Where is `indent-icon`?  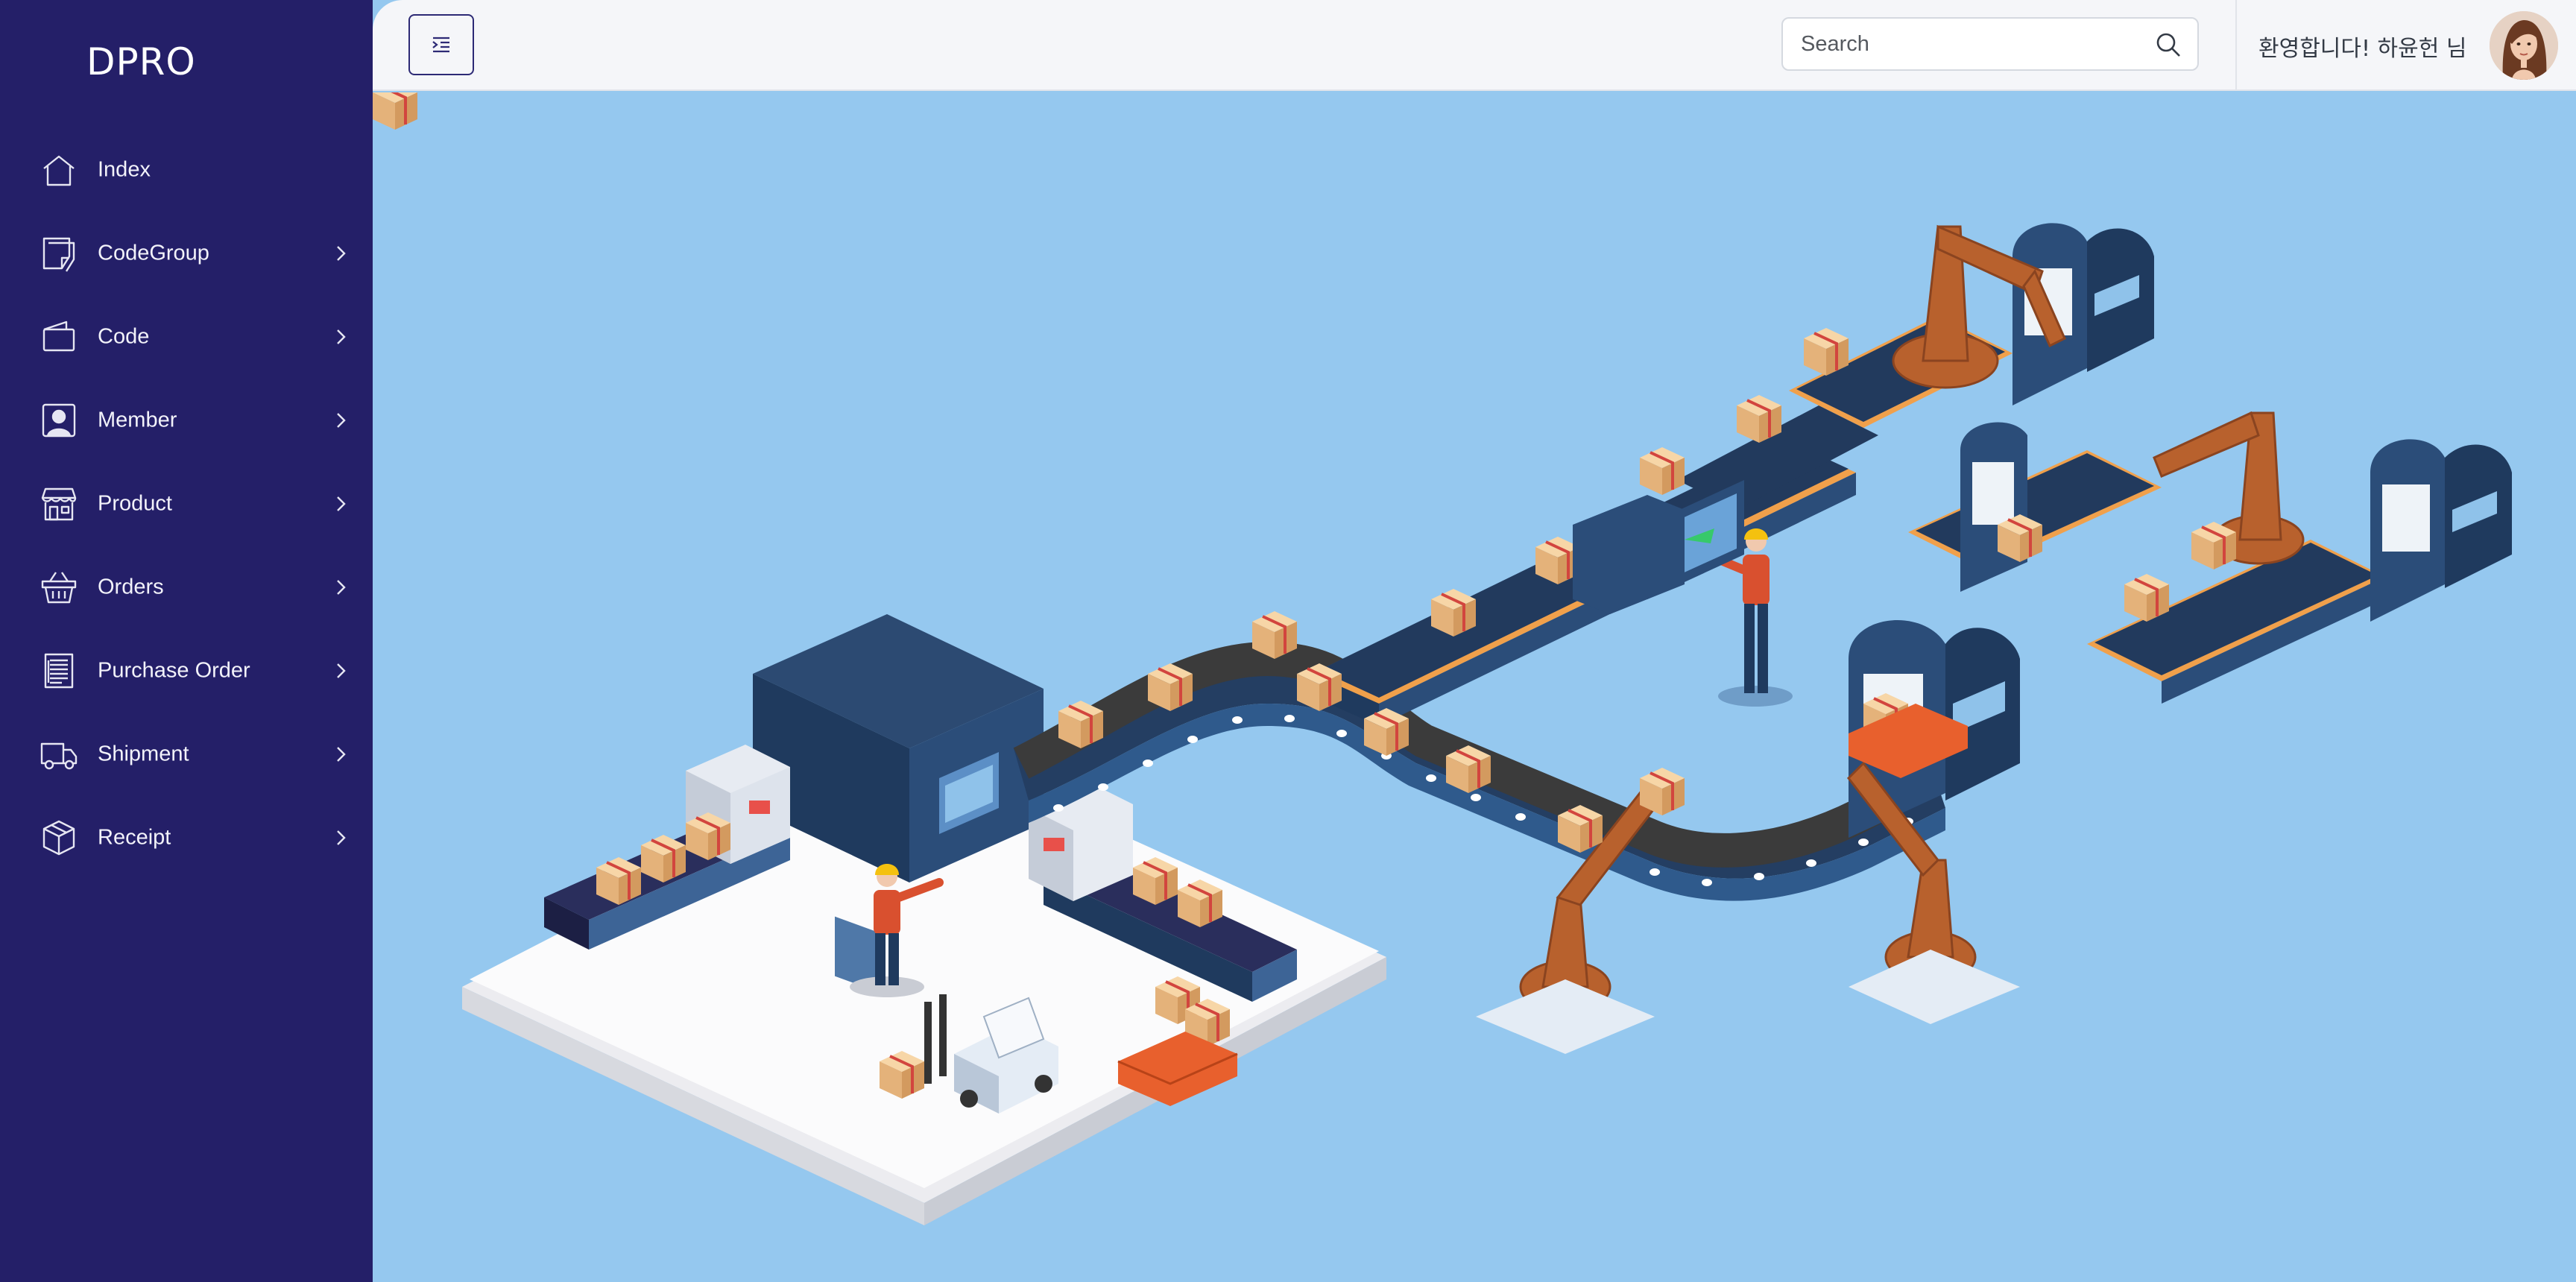
indent-icon is located at coordinates (441, 44).